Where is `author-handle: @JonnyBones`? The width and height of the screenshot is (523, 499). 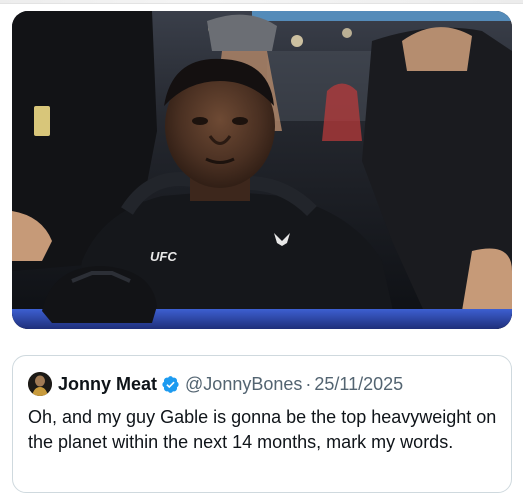 author-handle: @JonnyBones is located at coordinates (243, 384).